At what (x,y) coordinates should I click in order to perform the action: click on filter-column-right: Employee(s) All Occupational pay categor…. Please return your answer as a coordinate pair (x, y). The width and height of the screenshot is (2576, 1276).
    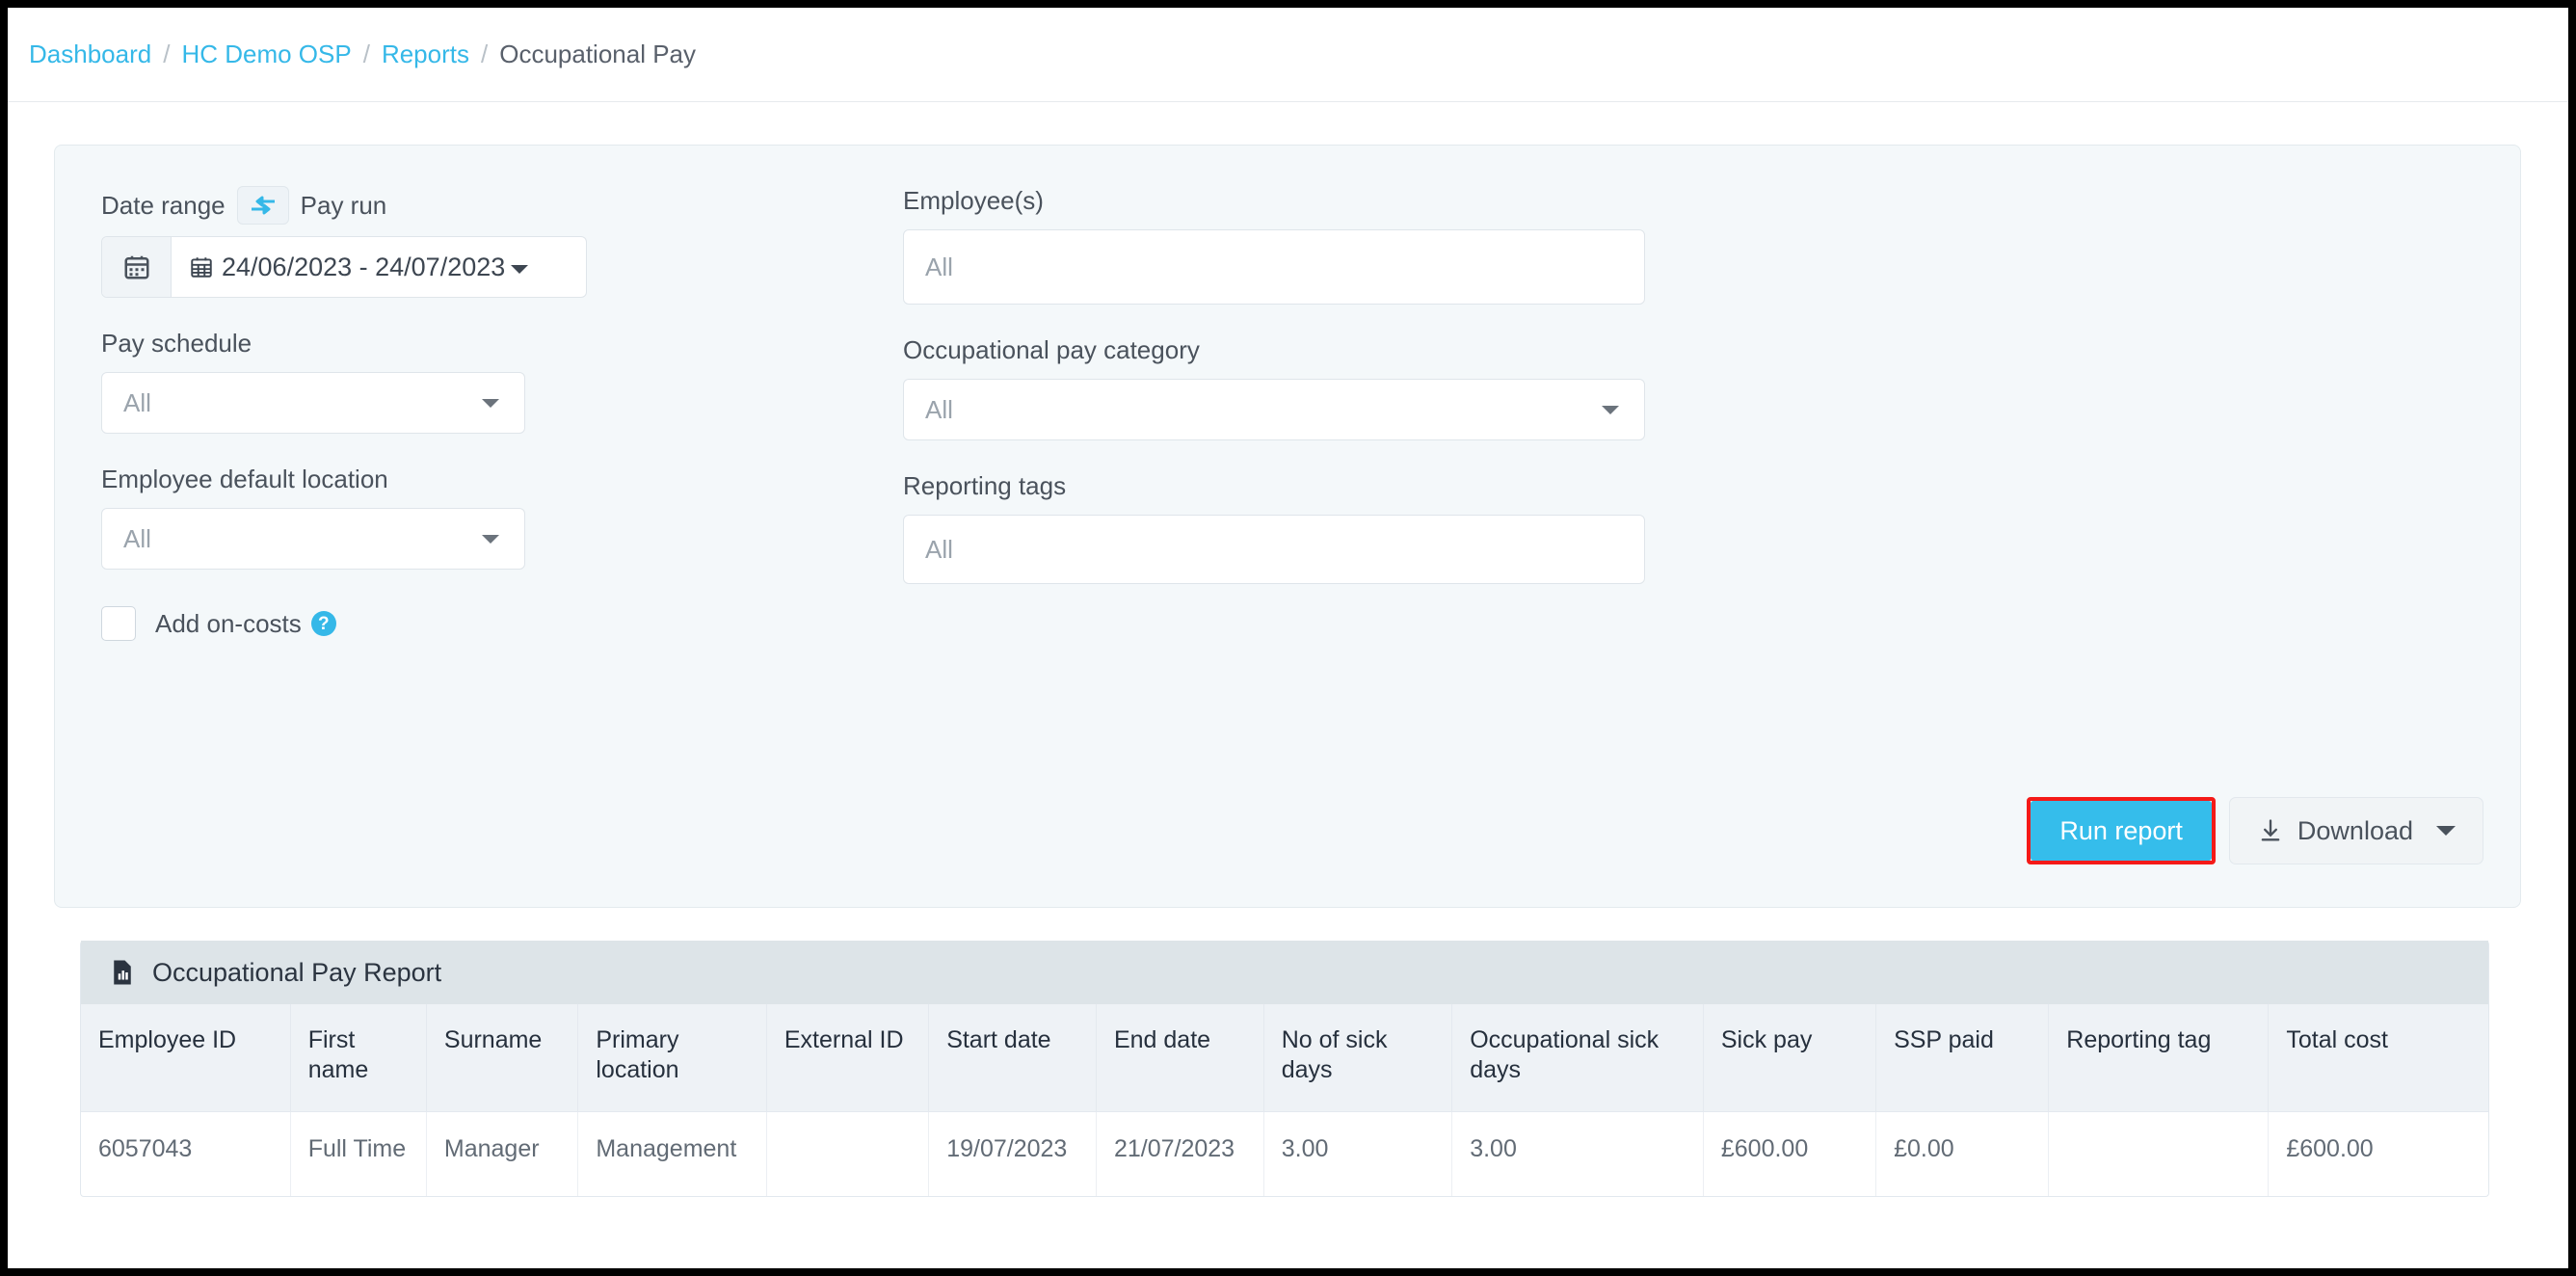
    Looking at the image, I should click on (1288, 385).